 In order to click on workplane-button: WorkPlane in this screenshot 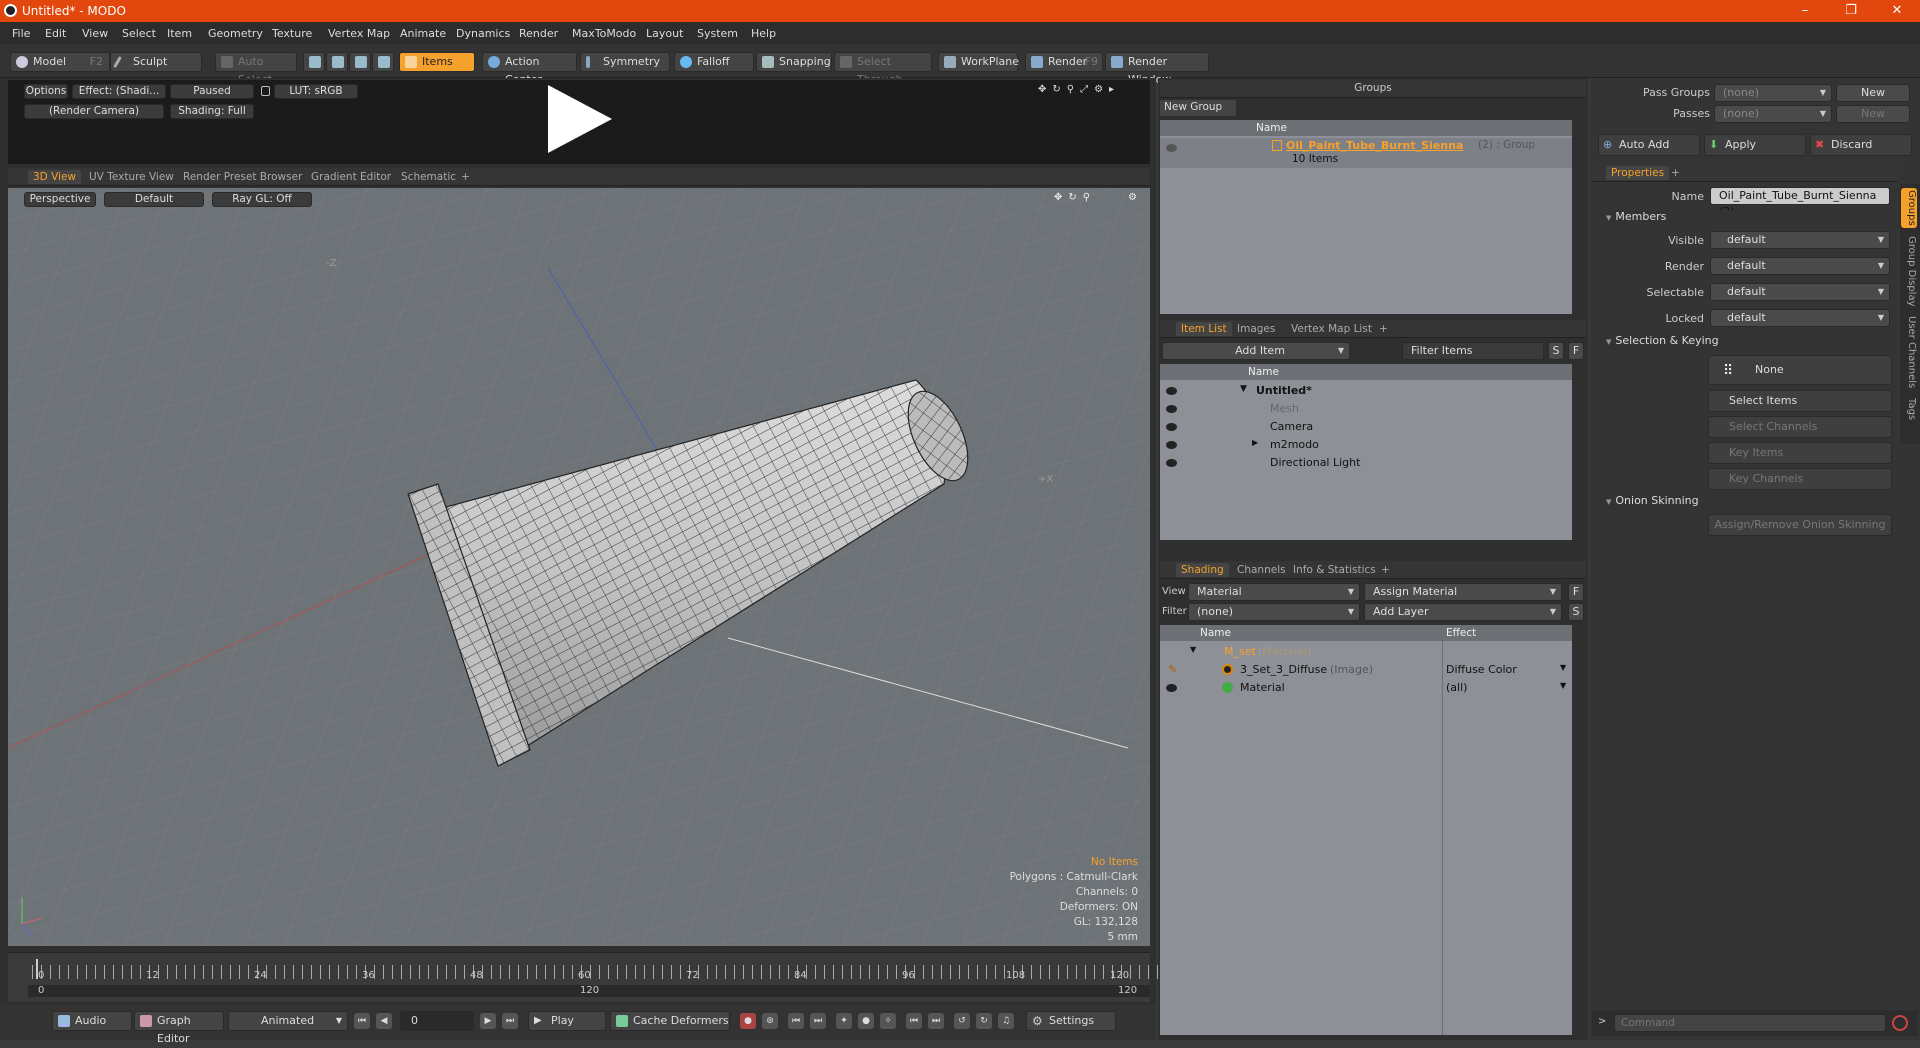, I will do `click(978, 62)`.